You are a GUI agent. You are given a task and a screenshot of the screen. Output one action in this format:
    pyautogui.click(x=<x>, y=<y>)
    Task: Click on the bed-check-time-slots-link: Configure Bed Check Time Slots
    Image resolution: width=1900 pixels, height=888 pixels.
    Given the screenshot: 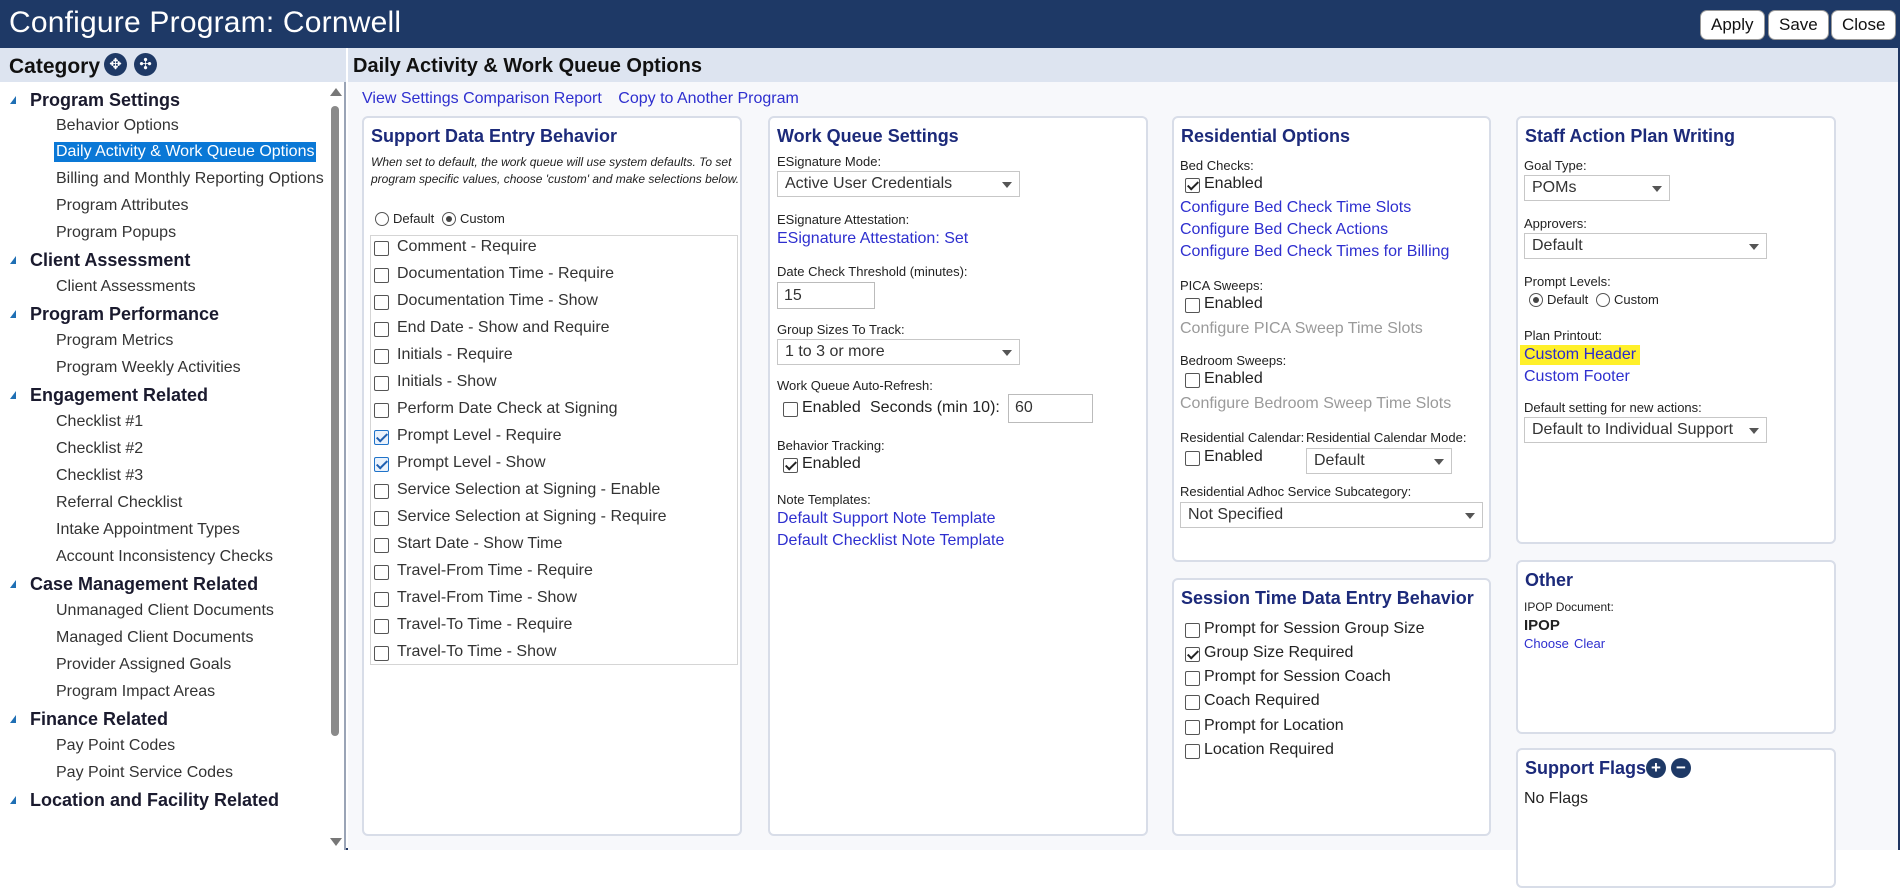 What is the action you would take?
    pyautogui.click(x=1295, y=208)
    